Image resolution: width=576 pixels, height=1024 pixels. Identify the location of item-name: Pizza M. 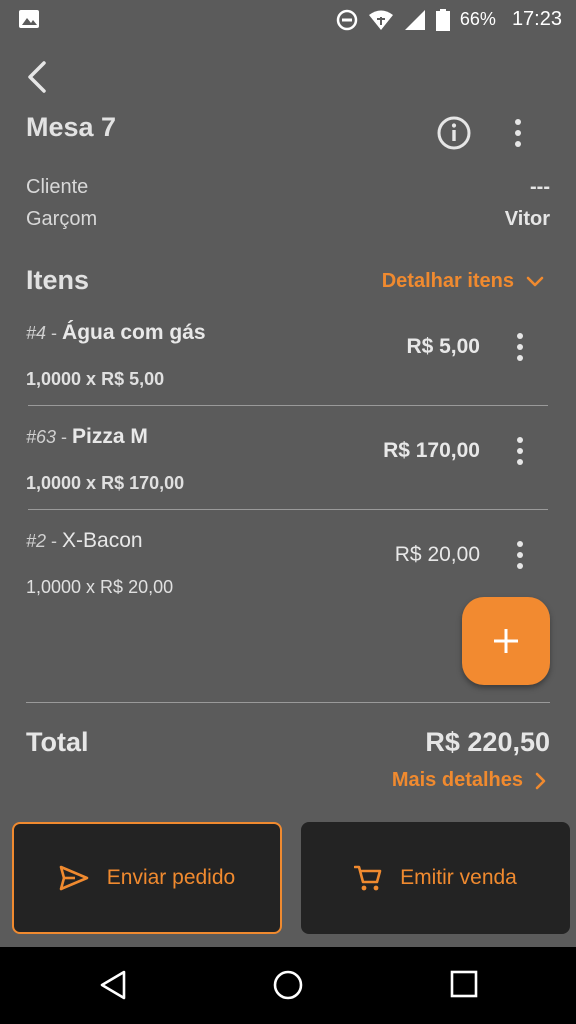
(110, 436).